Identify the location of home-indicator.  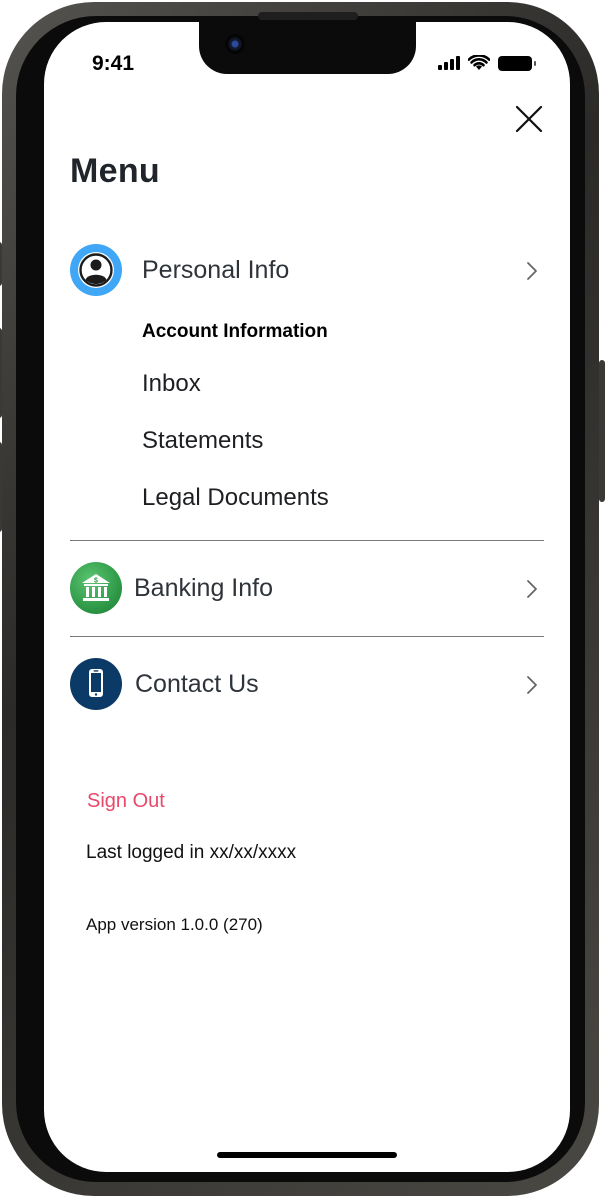
(307, 1155).